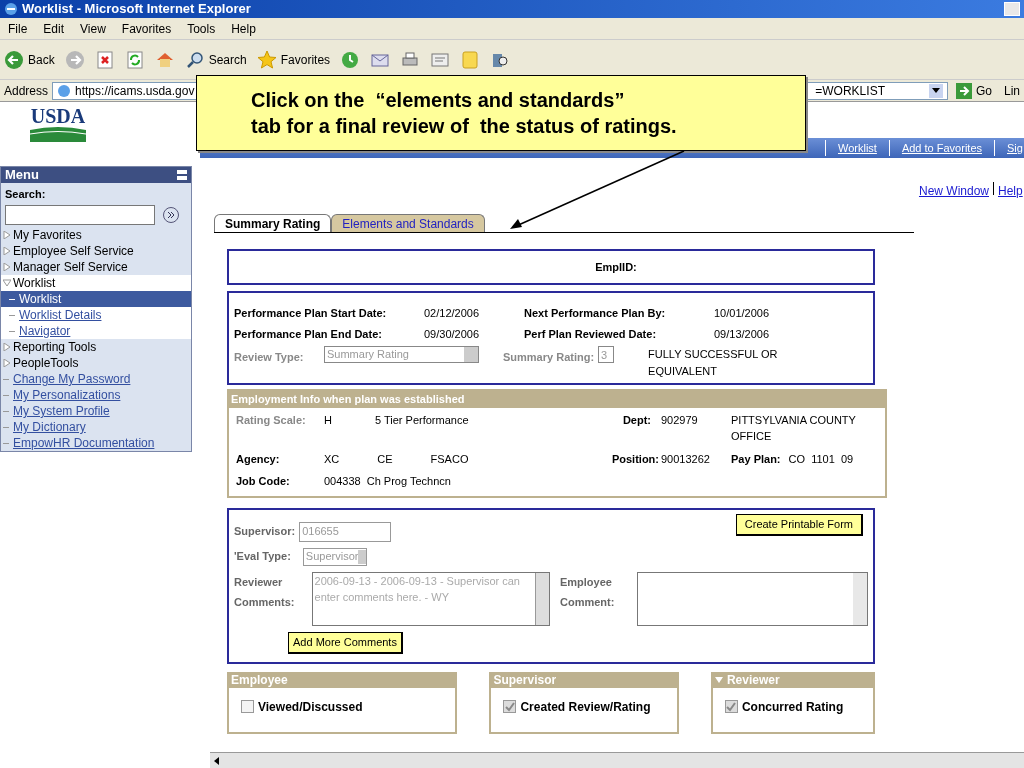 The image size is (1024, 768). Describe the element at coordinates (792, 707) in the screenshot. I see `checkbox-label: Concurred Rating` at that location.